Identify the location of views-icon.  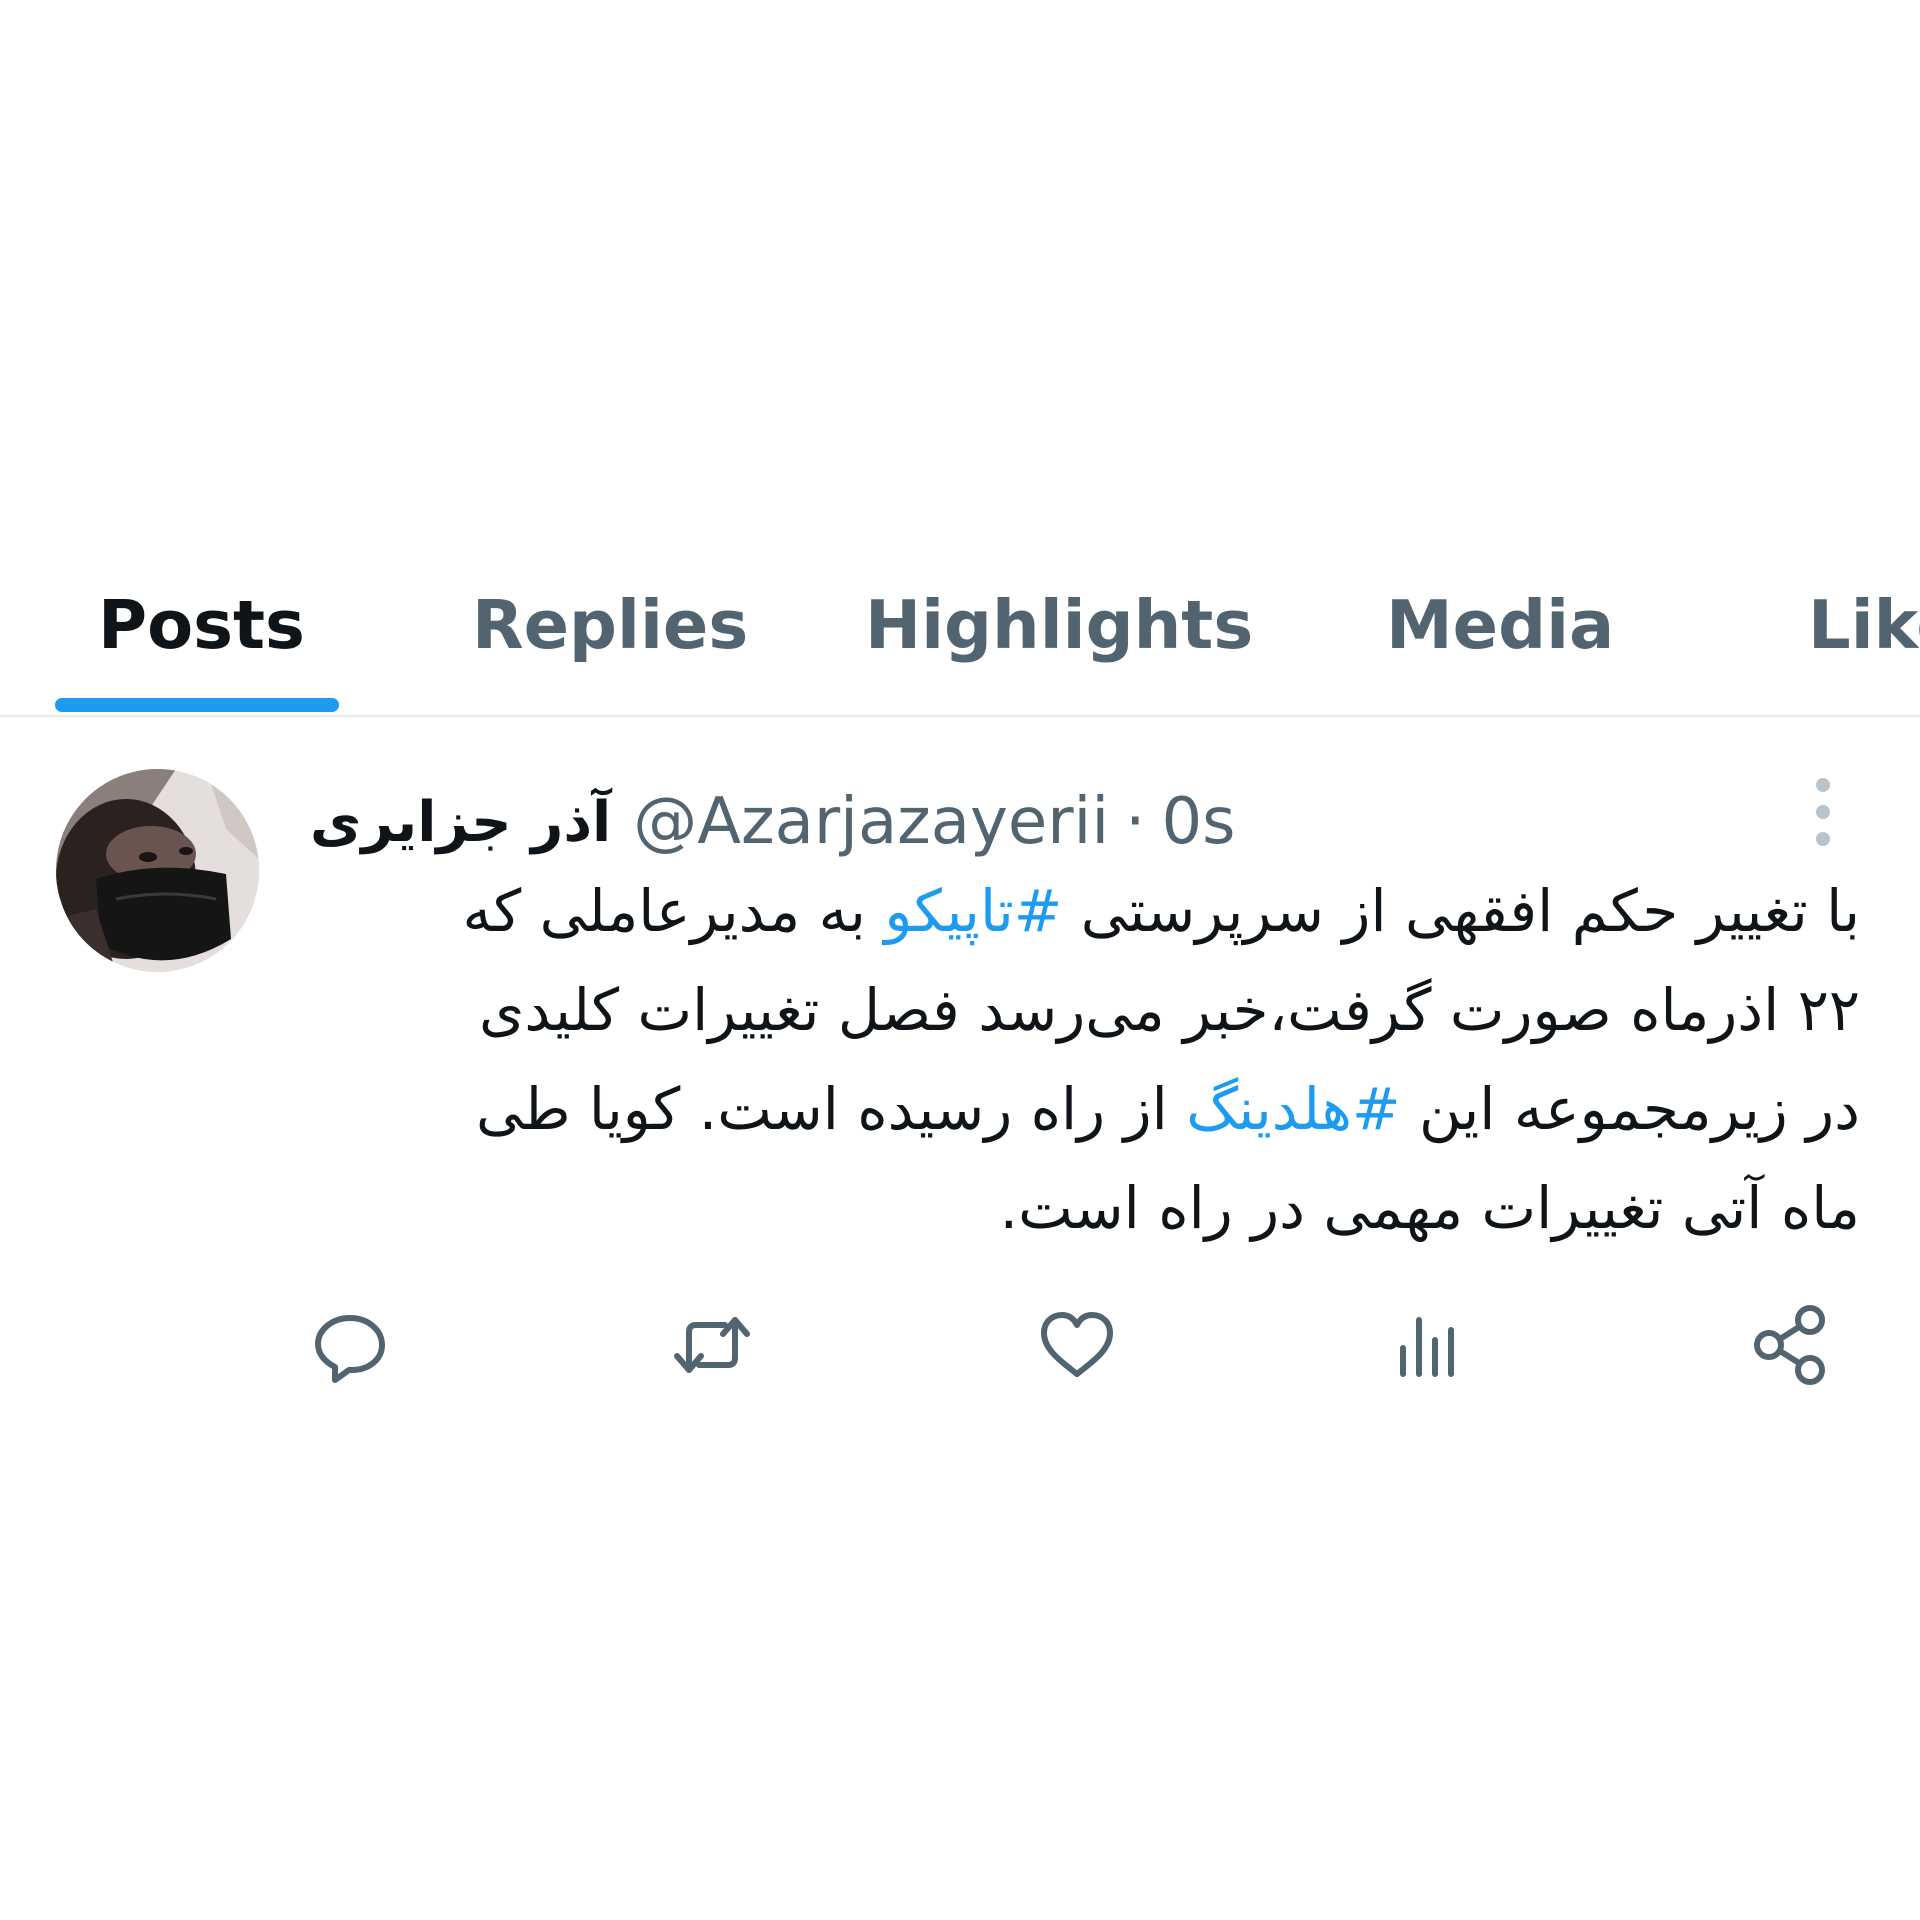
(1428, 1345).